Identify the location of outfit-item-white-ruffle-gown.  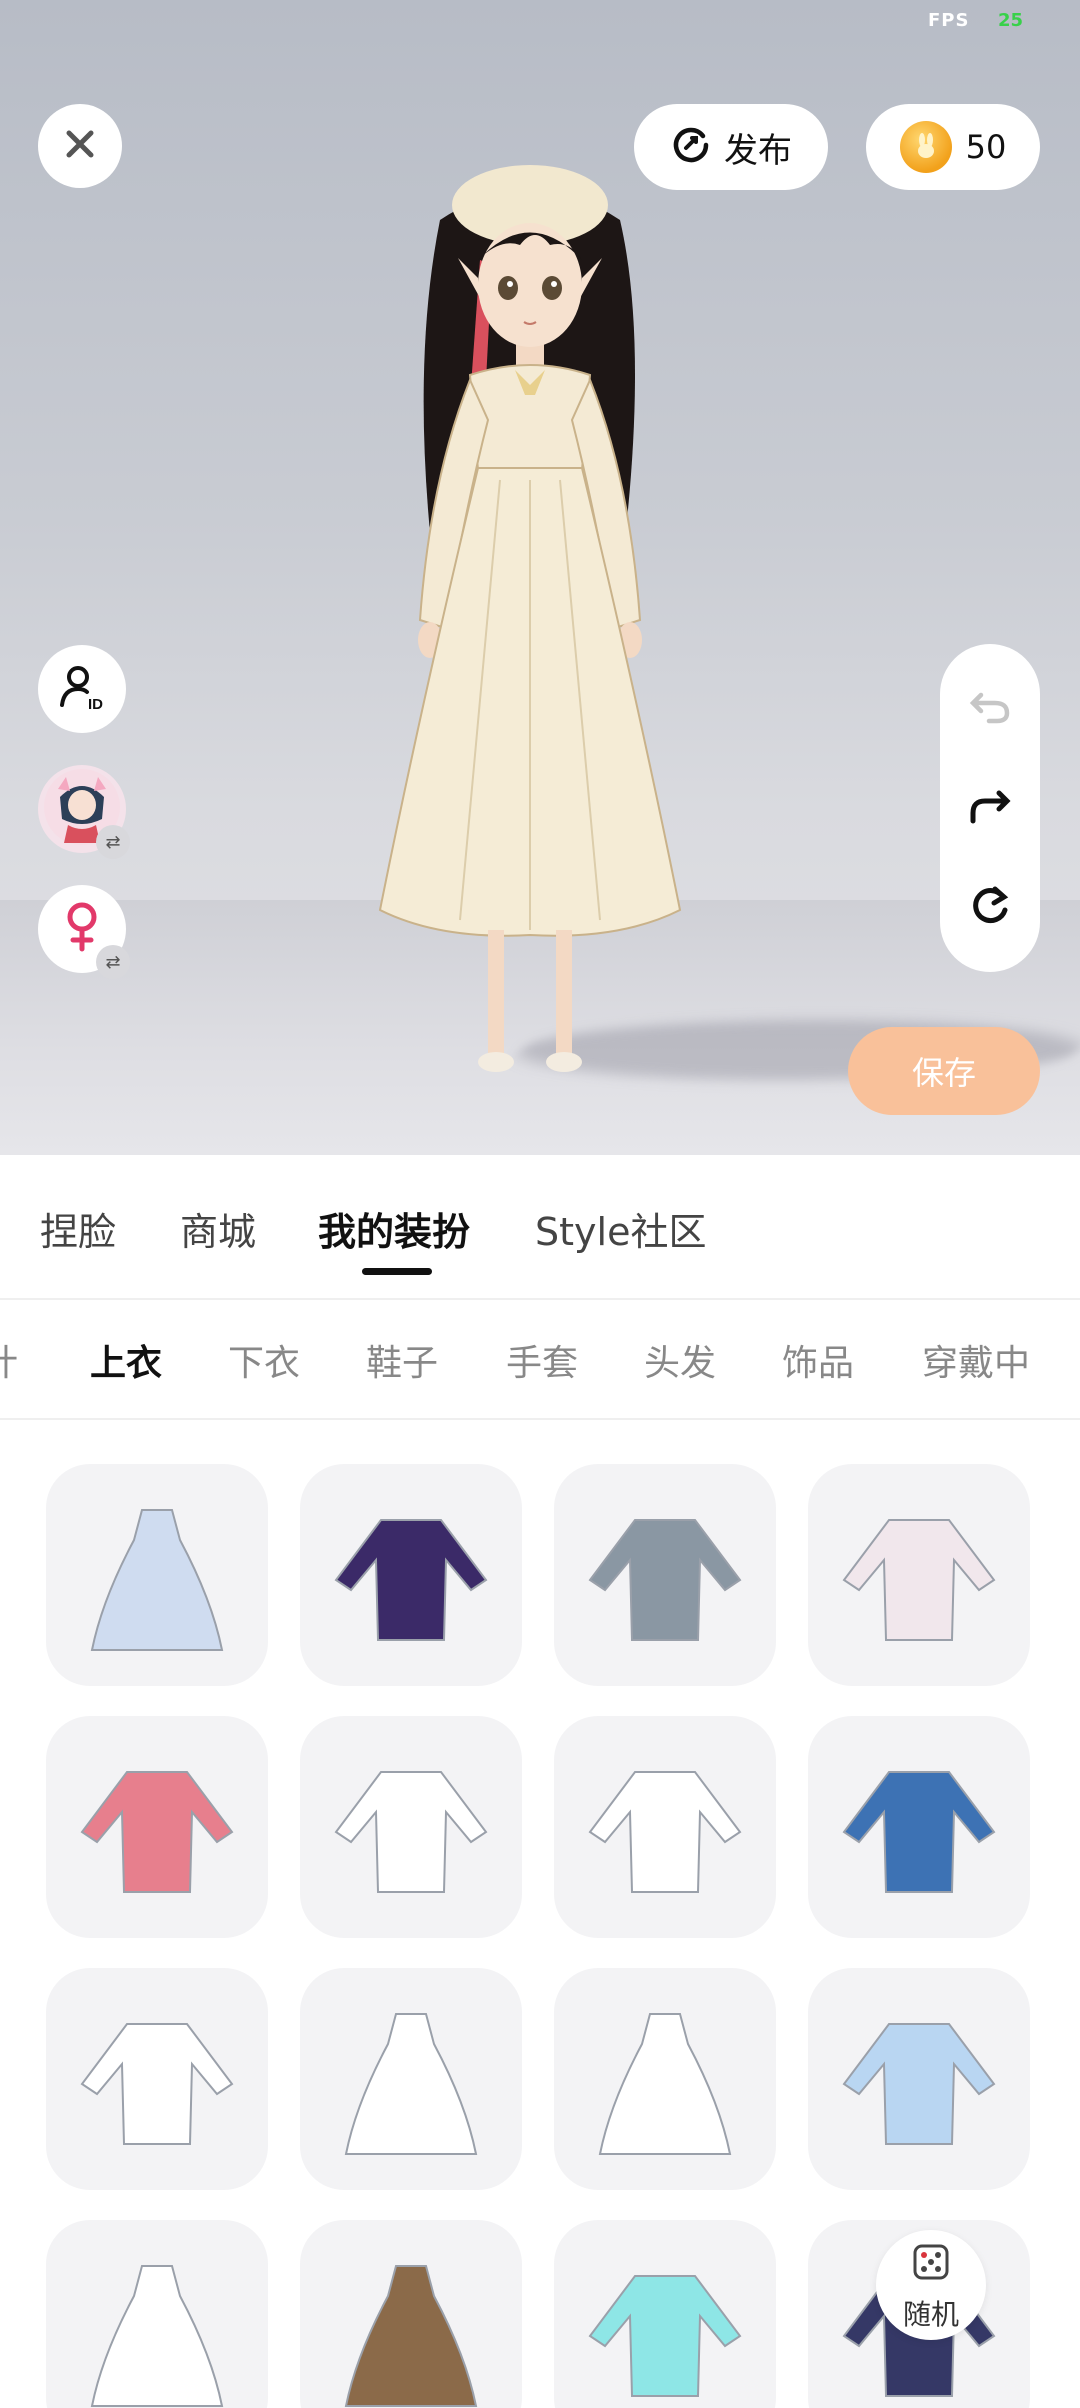
(157, 1575).